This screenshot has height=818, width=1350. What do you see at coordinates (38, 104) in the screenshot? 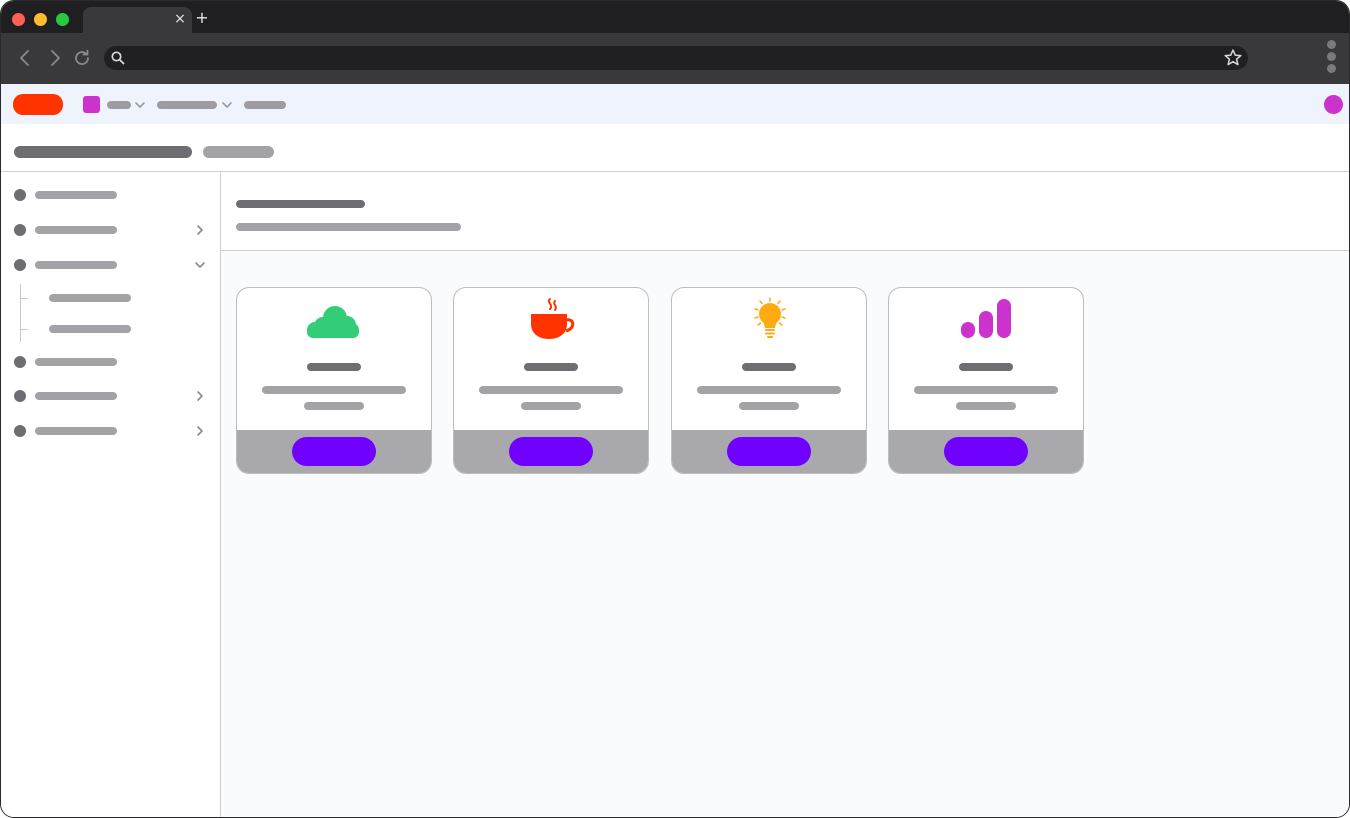
I see `brand-logo` at bounding box center [38, 104].